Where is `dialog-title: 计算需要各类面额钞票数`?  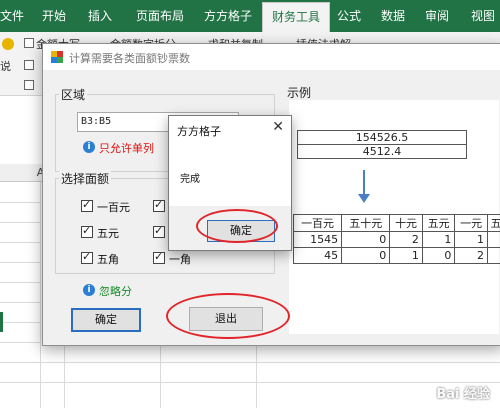
dialog-title: 计算需要各类面额钞票数 is located at coordinates (129, 58).